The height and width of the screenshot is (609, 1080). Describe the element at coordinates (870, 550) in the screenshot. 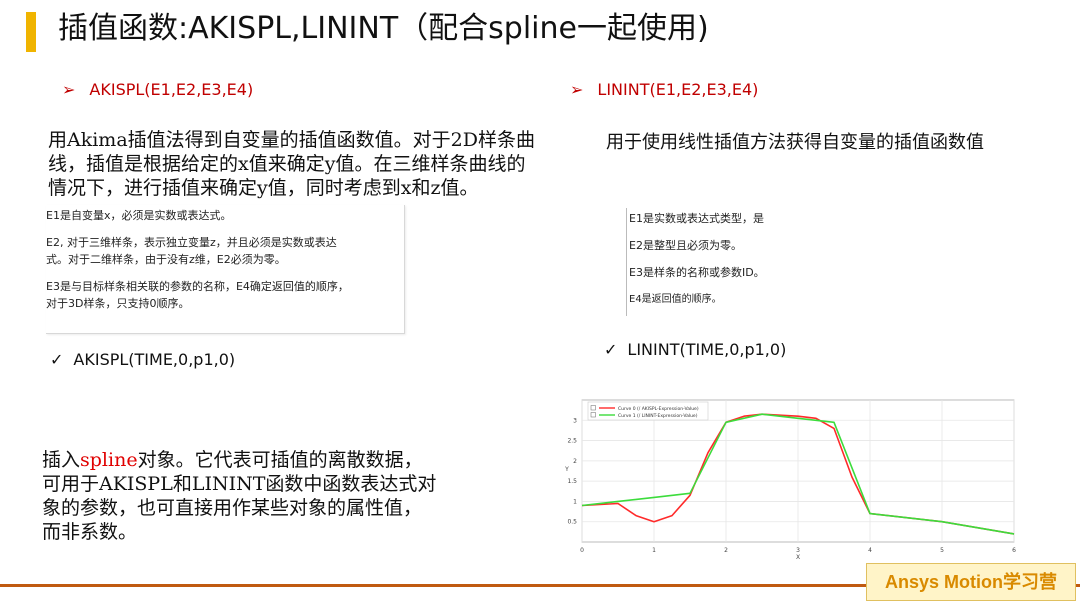

I see `x-tick-label: 4` at that location.